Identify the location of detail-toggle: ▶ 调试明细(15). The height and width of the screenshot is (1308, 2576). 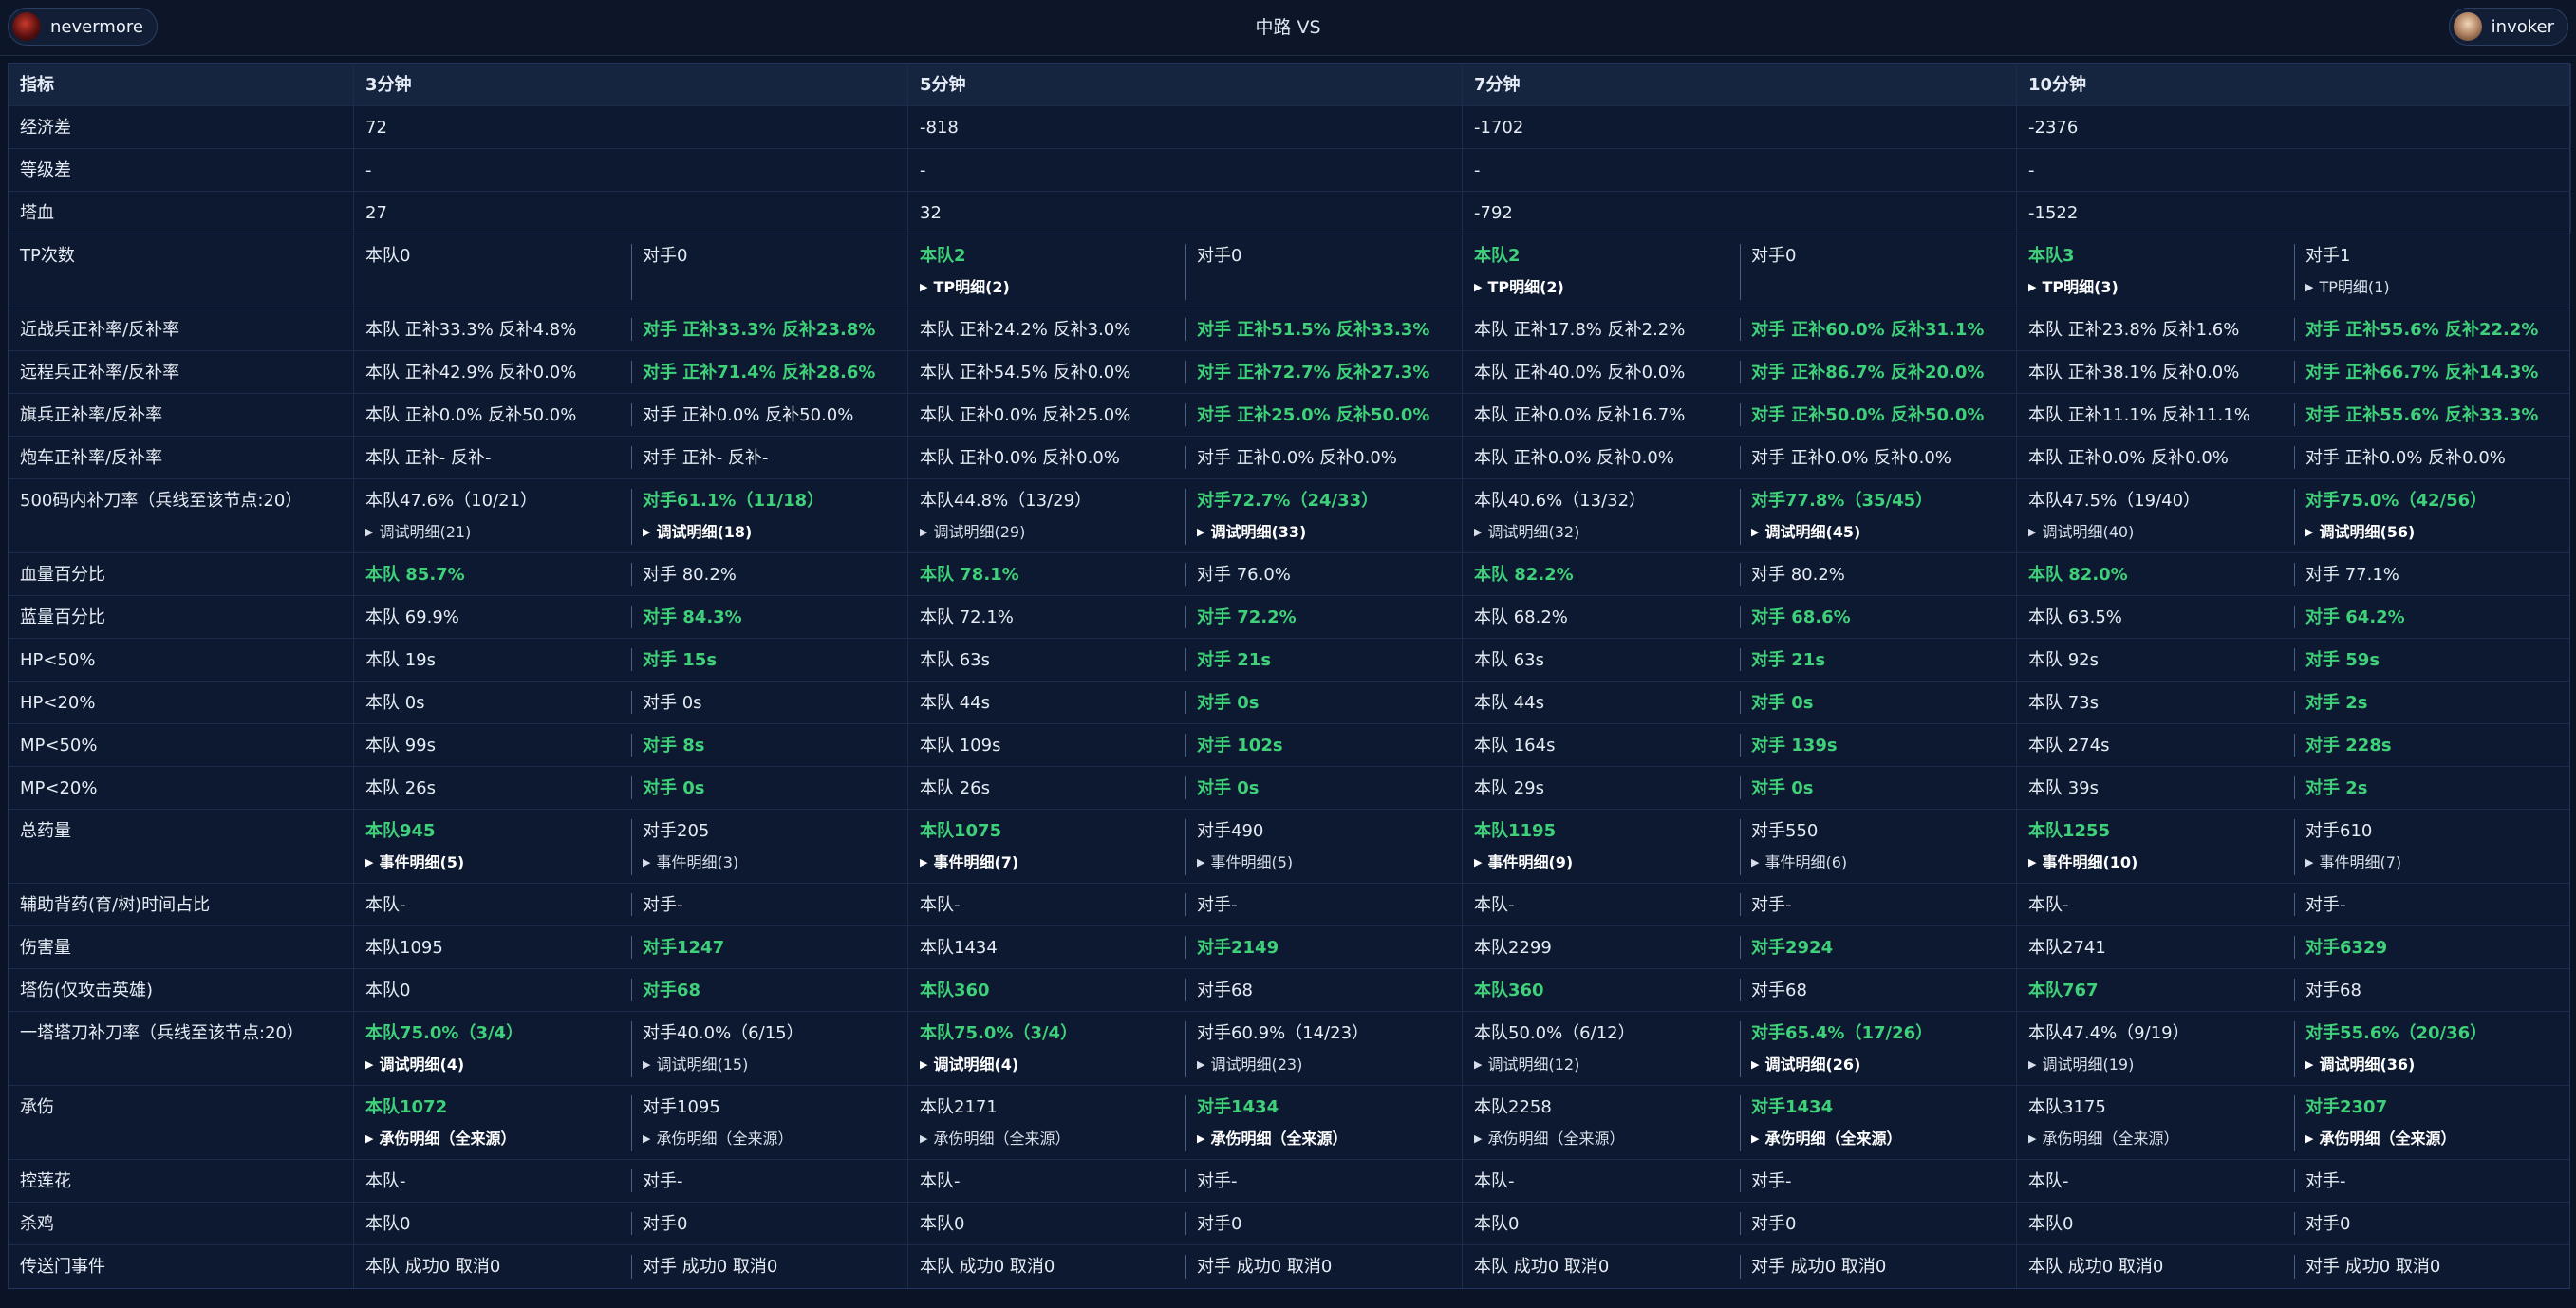
(770, 1066).